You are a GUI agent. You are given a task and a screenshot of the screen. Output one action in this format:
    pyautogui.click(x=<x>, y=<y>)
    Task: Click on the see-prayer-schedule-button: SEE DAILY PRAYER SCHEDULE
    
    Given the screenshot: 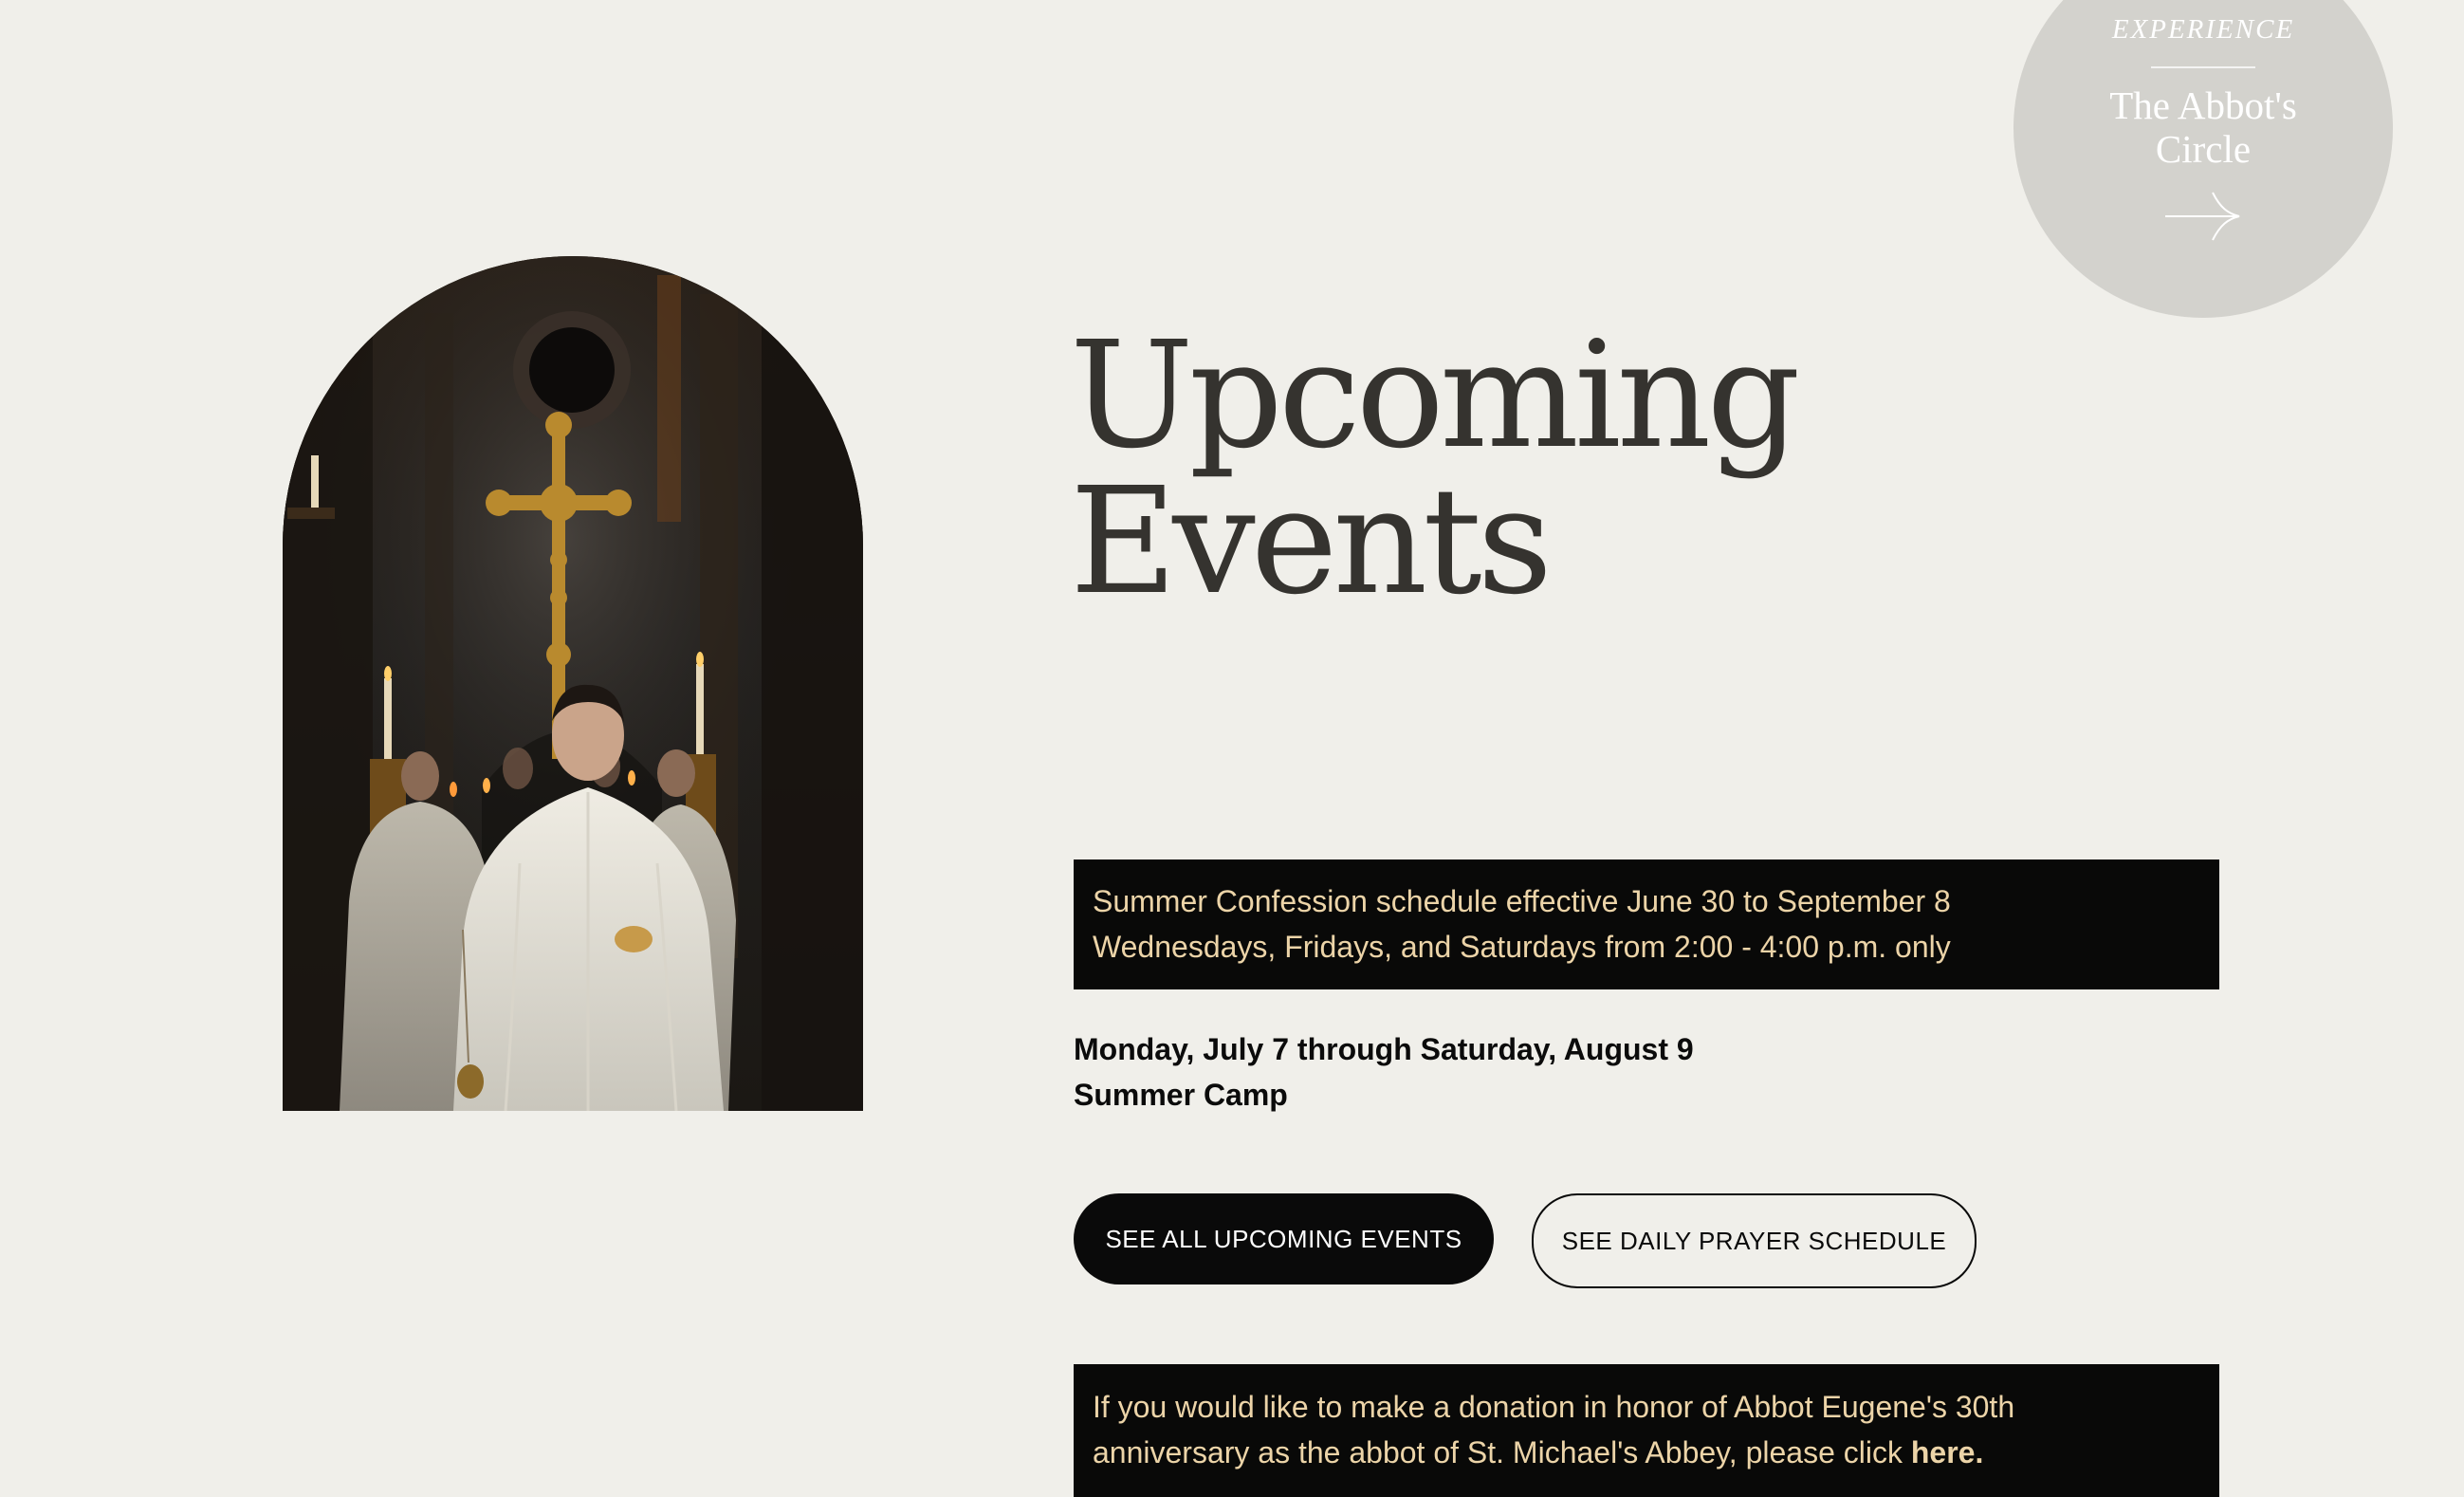 What is the action you would take?
    pyautogui.click(x=1754, y=1240)
    